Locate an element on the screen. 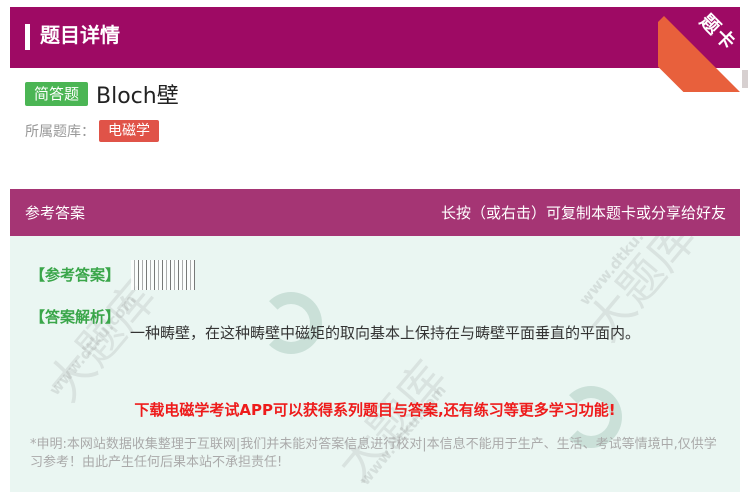 The height and width of the screenshot is (492, 750). answer-header: 参考答案 长按（或右击）可复制本题卡或分享给好友 is located at coordinates (375, 212).